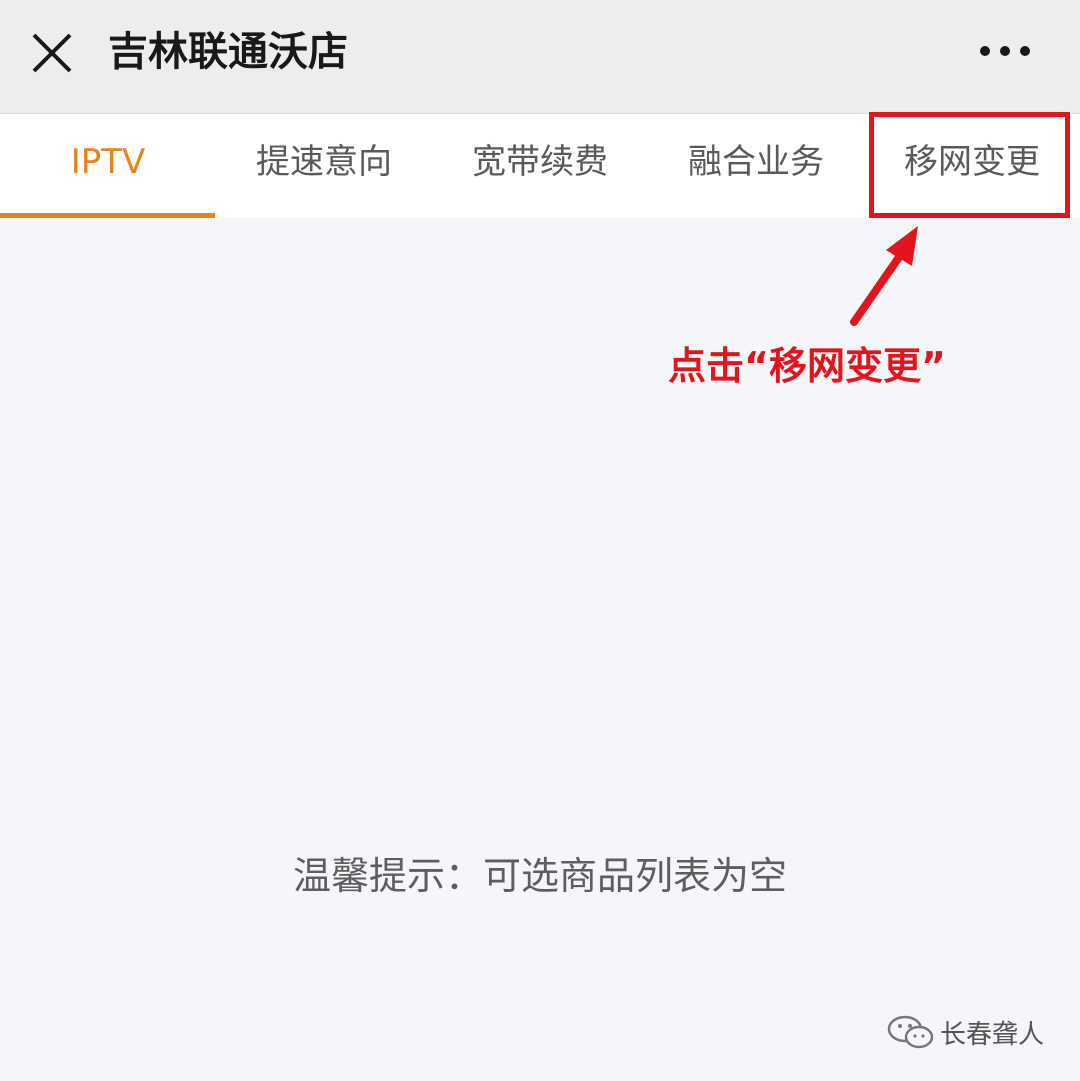  What do you see at coordinates (969, 165) in the screenshot?
I see `highlight-box` at bounding box center [969, 165].